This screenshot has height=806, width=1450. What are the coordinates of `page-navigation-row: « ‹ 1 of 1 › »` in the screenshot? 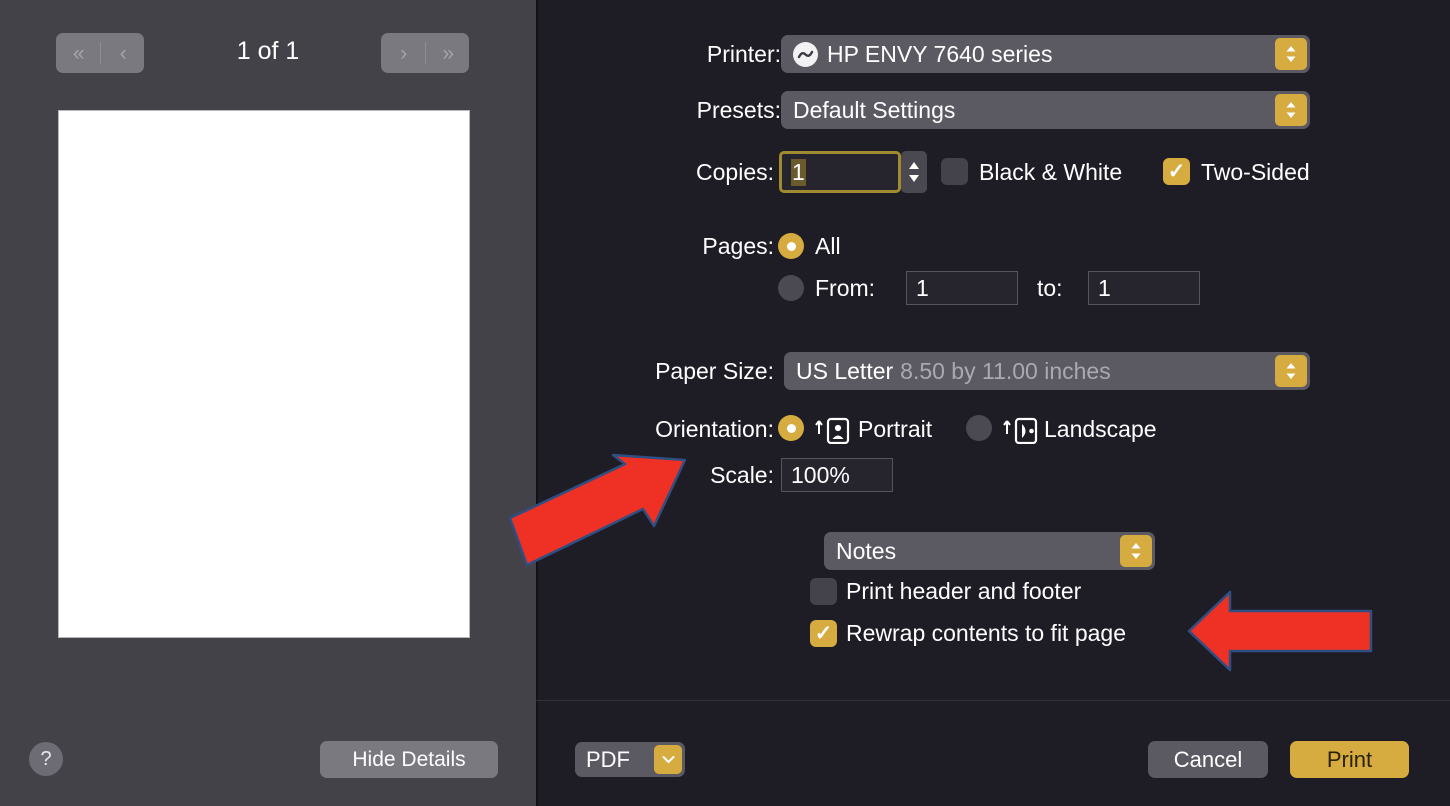 It's located at (268, 54).